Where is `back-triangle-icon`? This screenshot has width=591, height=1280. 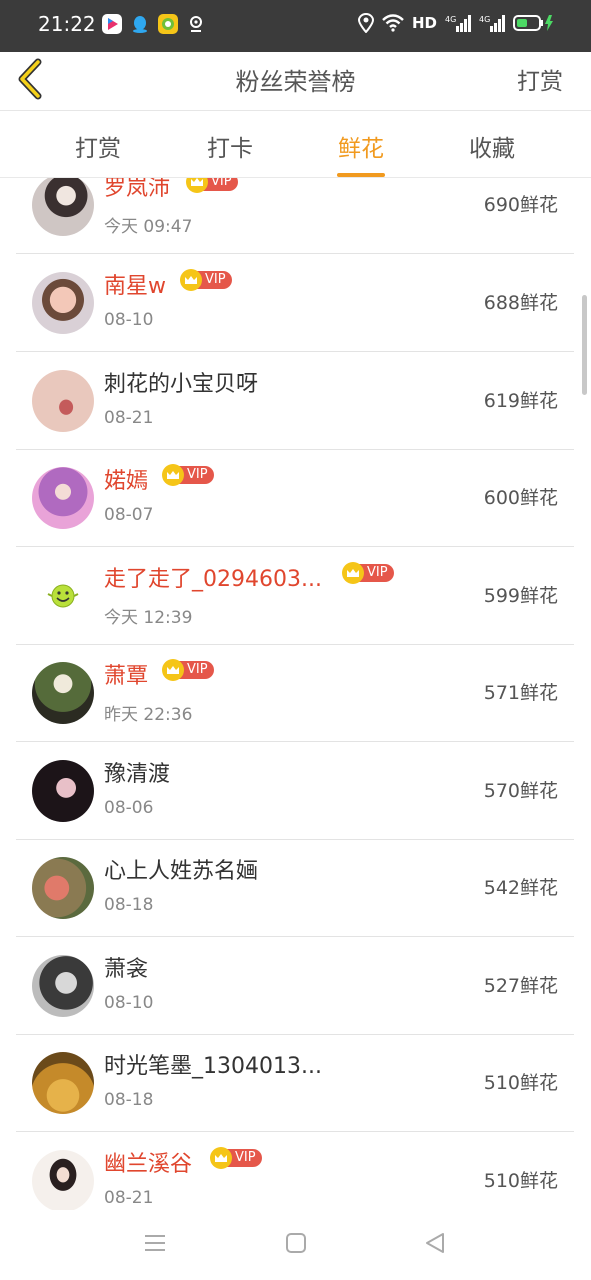
back-triangle-icon is located at coordinates (435, 1243).